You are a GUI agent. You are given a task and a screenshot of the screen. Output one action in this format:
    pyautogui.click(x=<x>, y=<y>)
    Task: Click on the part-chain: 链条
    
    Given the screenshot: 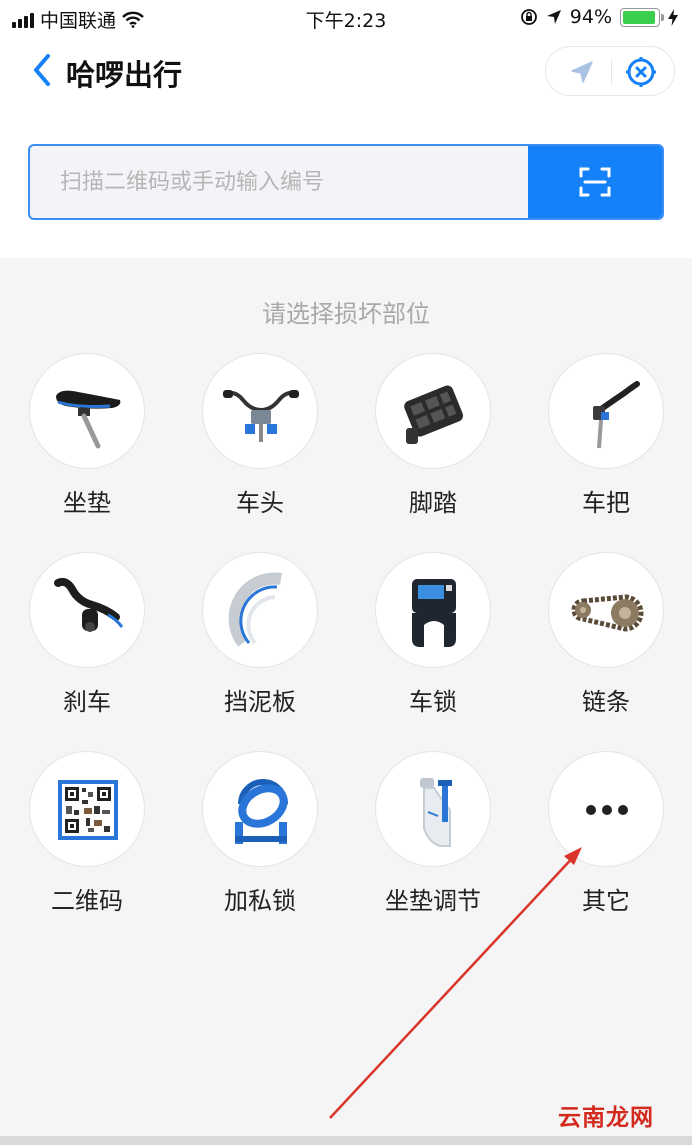 What is the action you would take?
    pyautogui.click(x=606, y=637)
    